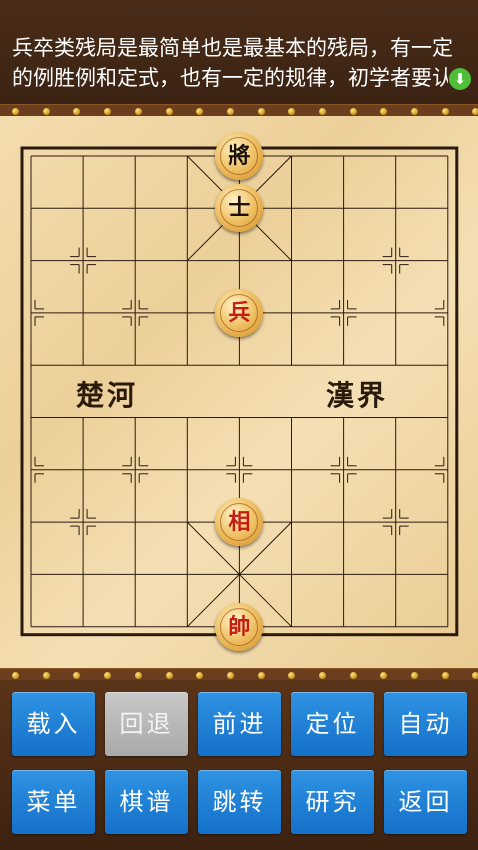  Describe the element at coordinates (239, 208) in the screenshot. I see `piece-label: 士` at that location.